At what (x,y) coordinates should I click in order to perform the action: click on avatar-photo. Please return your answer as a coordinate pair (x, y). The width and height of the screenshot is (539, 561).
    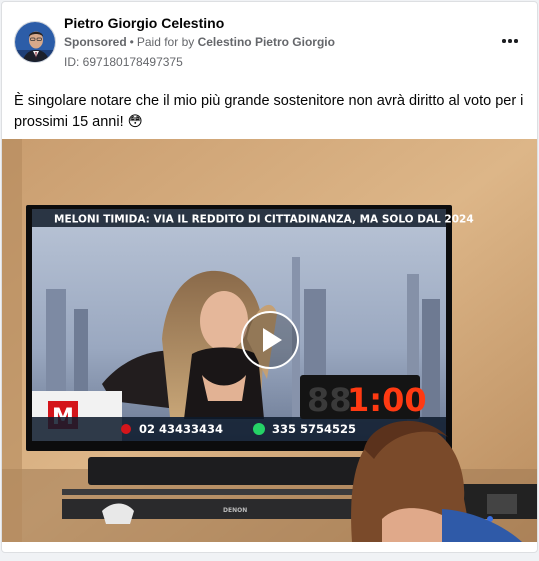
    Looking at the image, I should click on (35, 42).